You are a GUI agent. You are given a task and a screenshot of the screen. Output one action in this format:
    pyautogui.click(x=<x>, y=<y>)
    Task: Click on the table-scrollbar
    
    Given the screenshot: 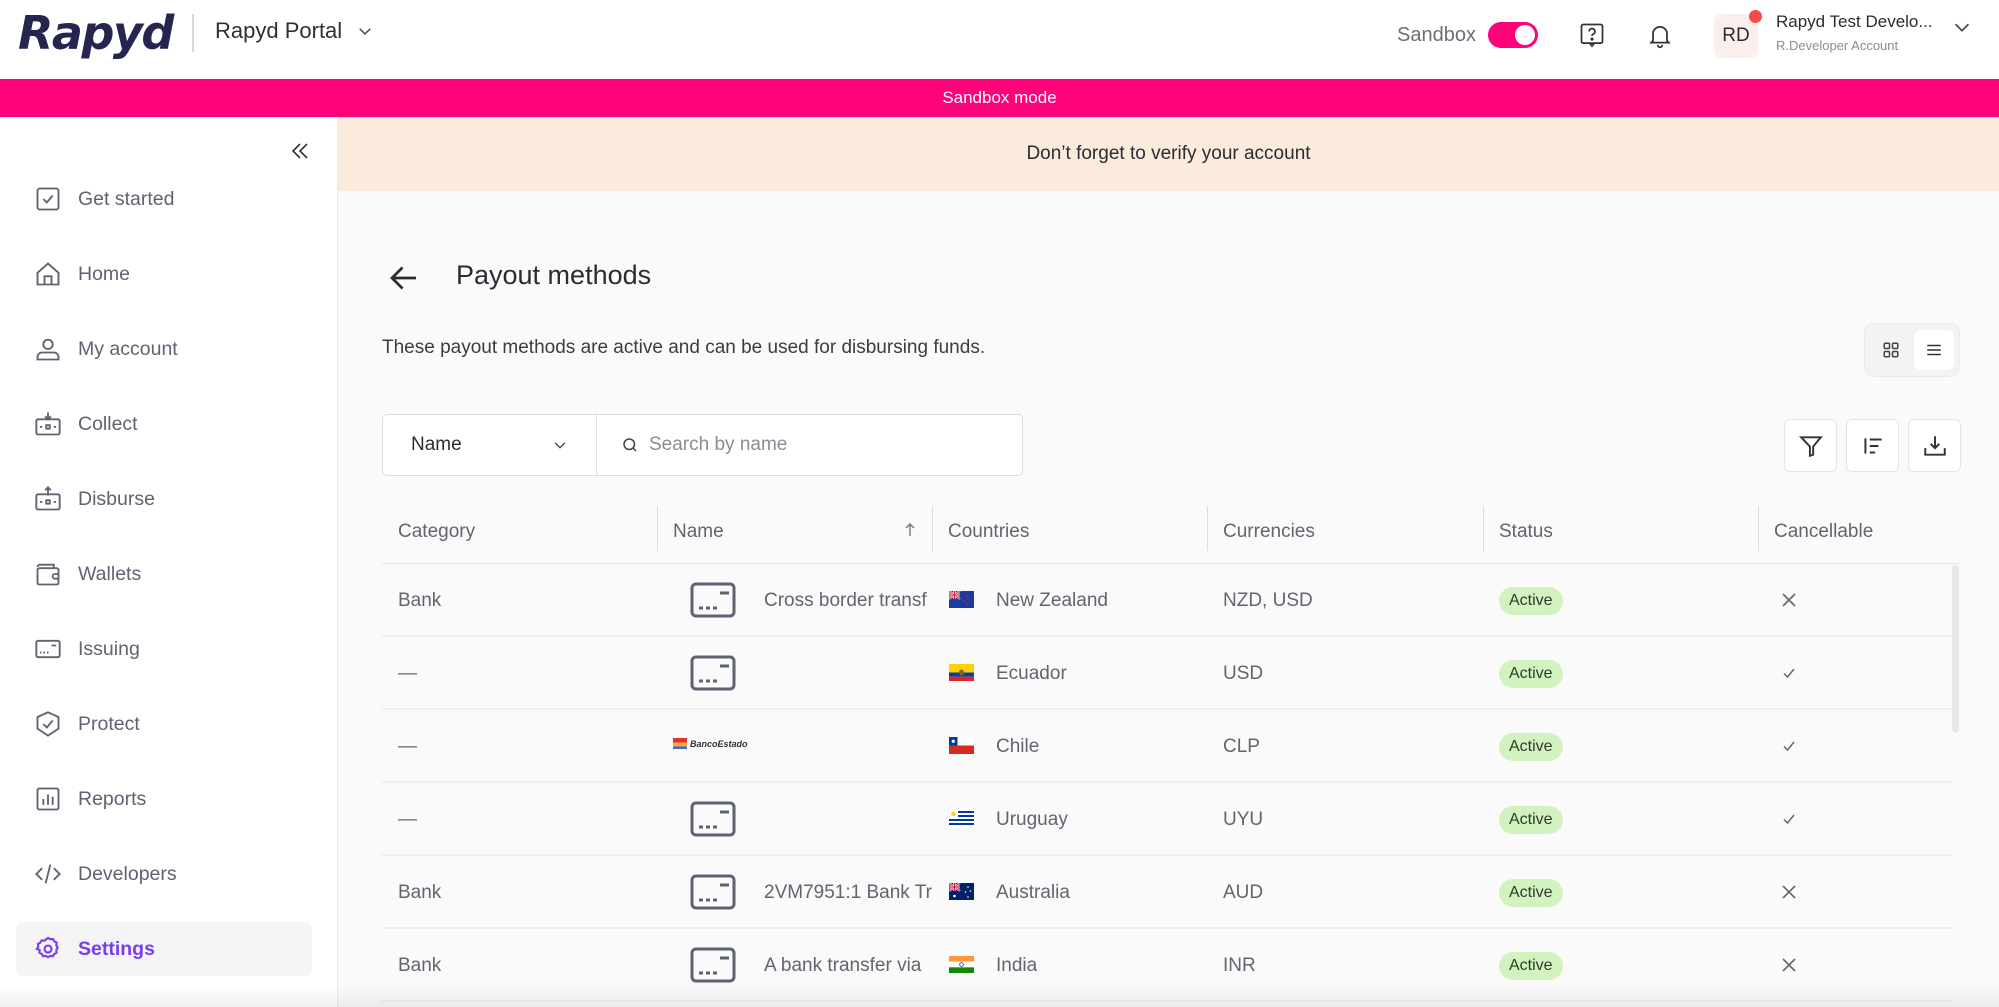 What is the action you would take?
    pyautogui.click(x=1955, y=649)
    